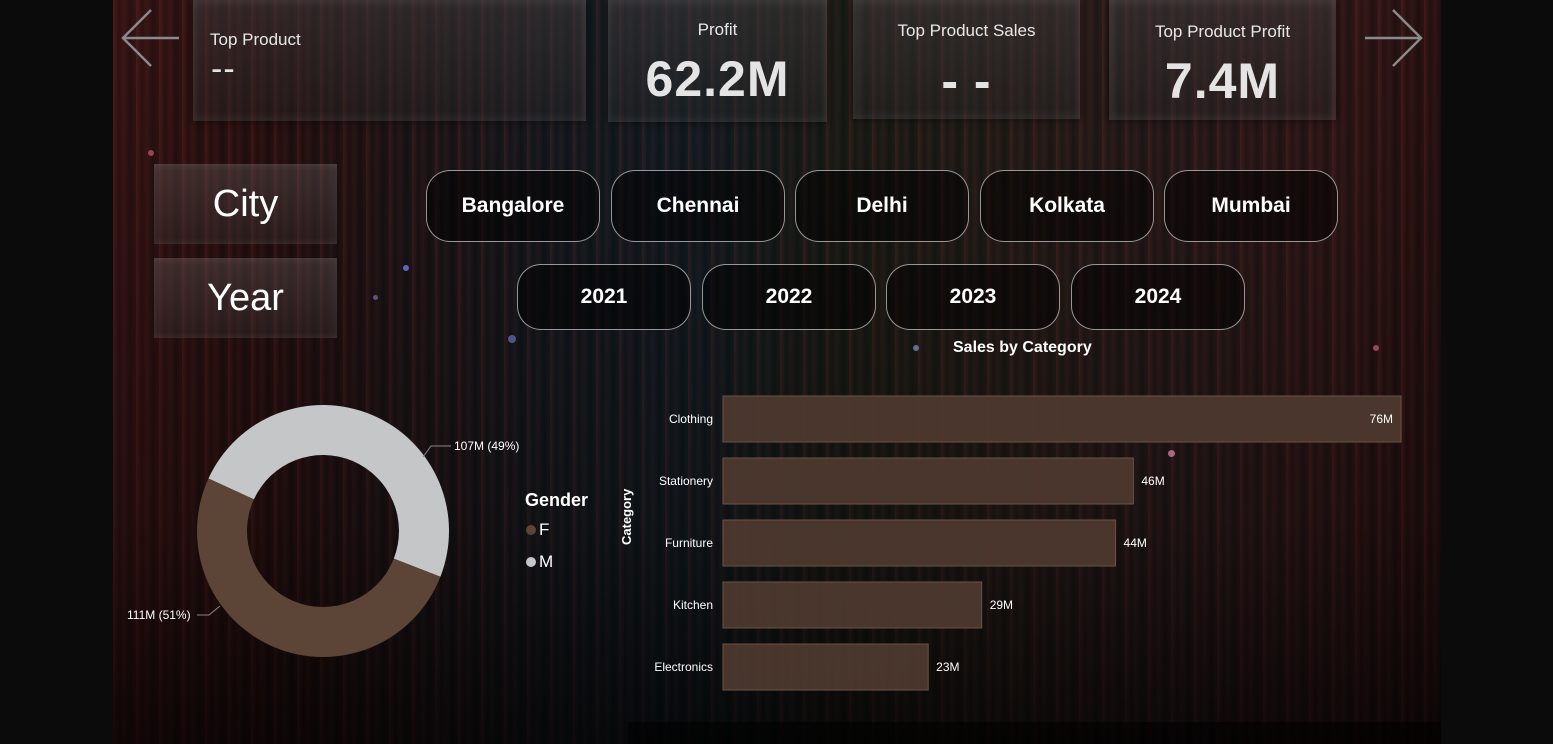 Image resolution: width=1553 pixels, height=744 pixels. What do you see at coordinates (1381, 419) in the screenshot?
I see `bar-data-label: 76M` at bounding box center [1381, 419].